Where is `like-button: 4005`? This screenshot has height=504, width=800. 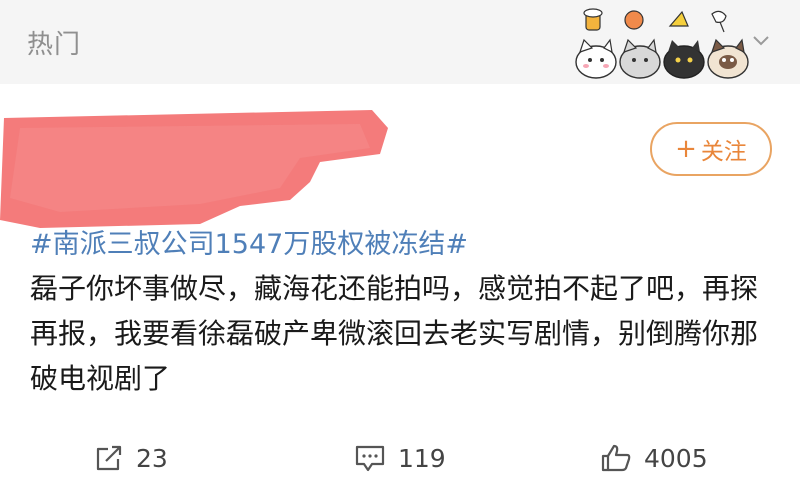
like-button: 4005 is located at coordinates (654, 458).